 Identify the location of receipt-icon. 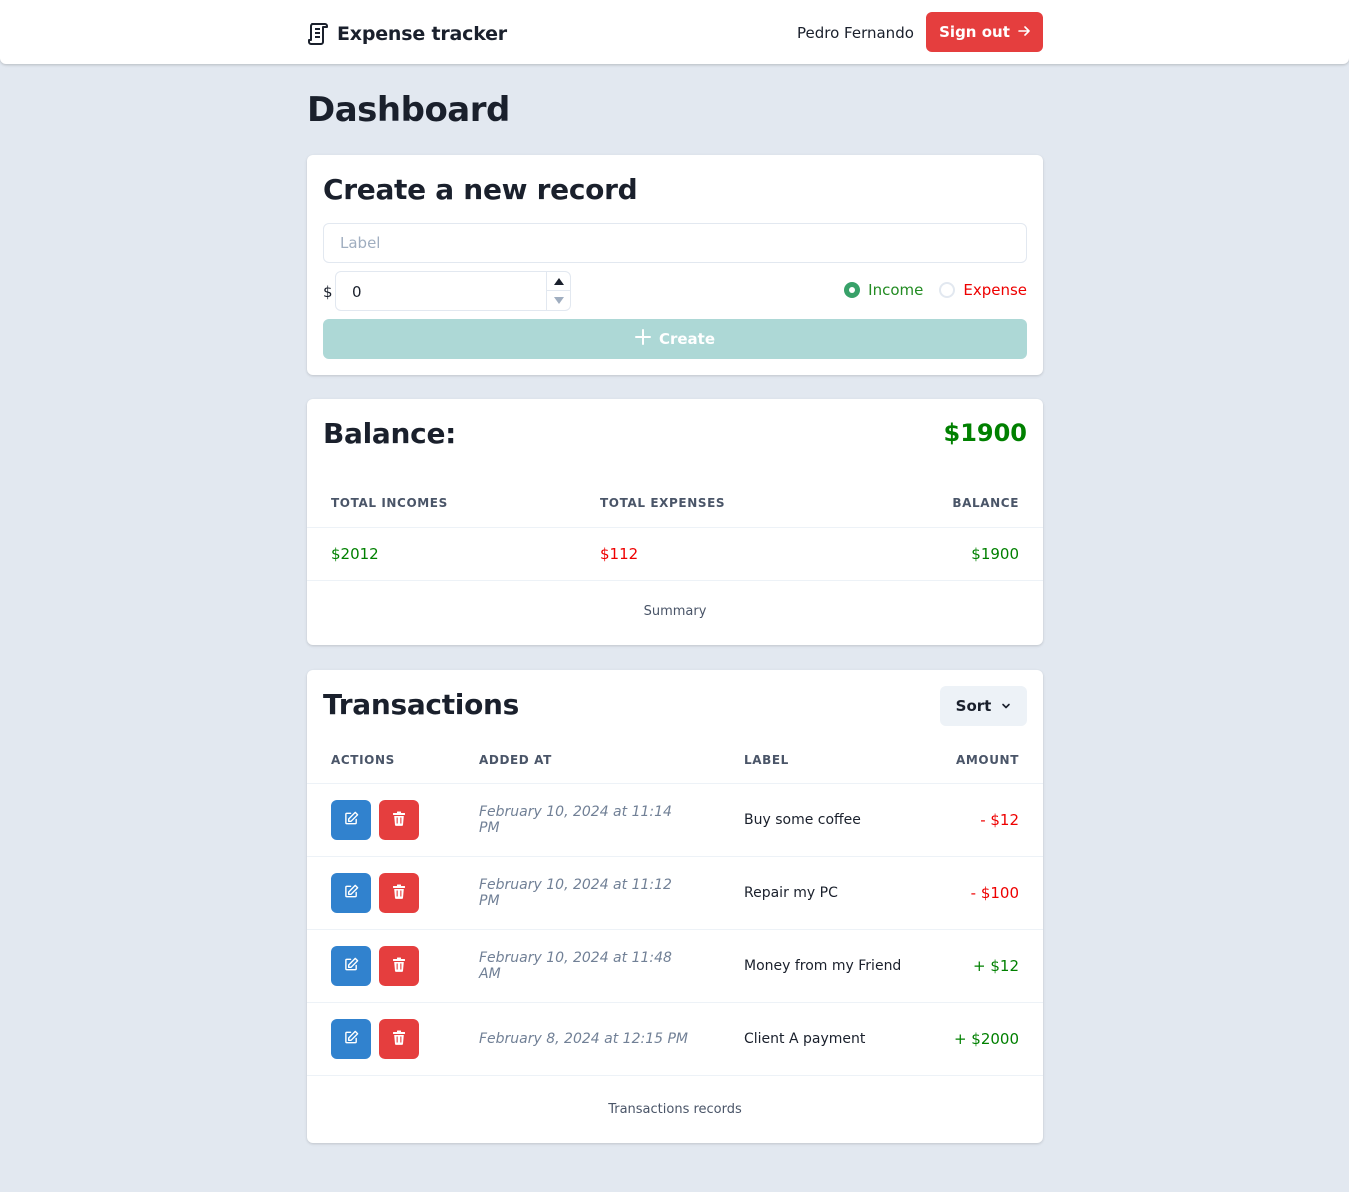
(318, 34).